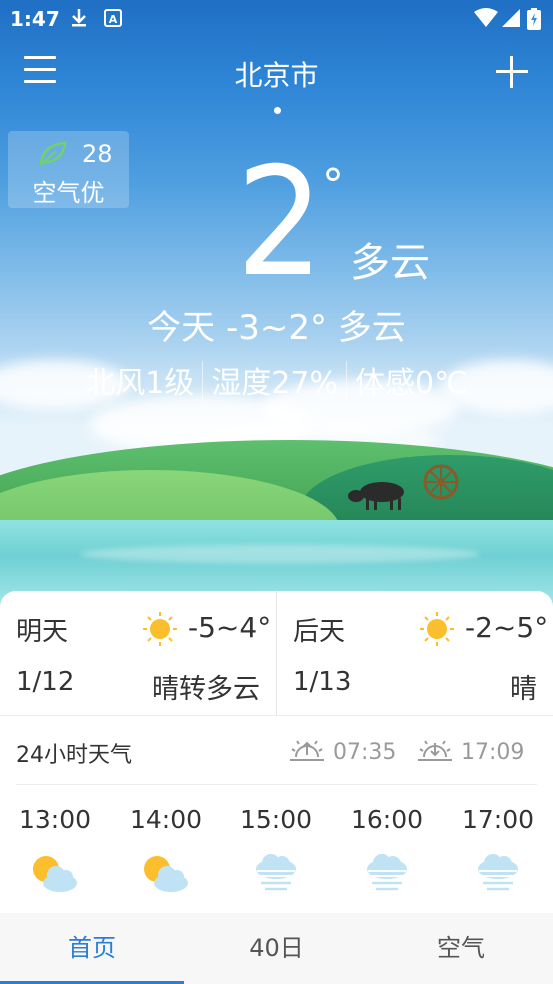 The width and height of the screenshot is (553, 984). Describe the element at coordinates (276, 18) in the screenshot. I see `status-bar: 1:47 A` at that location.